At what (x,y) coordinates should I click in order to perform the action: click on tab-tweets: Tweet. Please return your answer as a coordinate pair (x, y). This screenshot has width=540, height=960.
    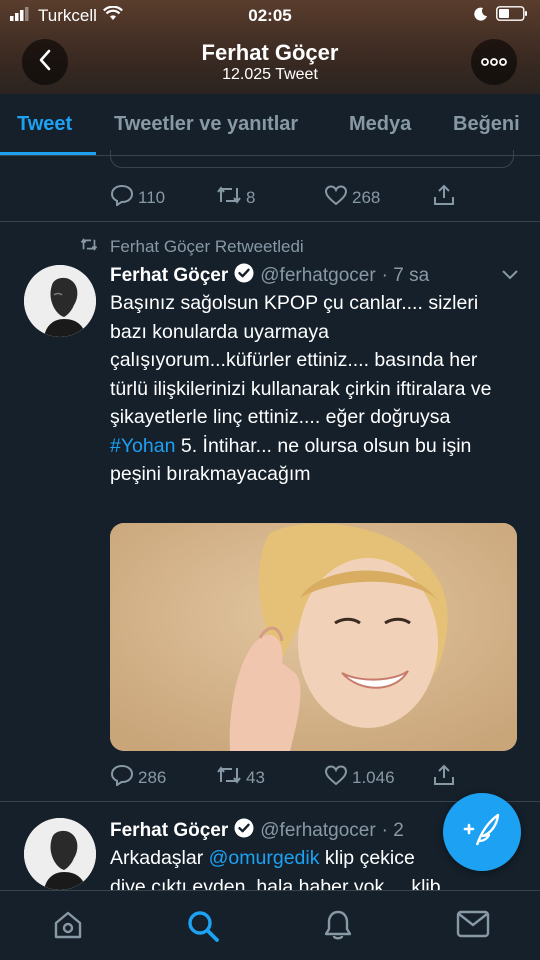
    Looking at the image, I should click on (44, 124).